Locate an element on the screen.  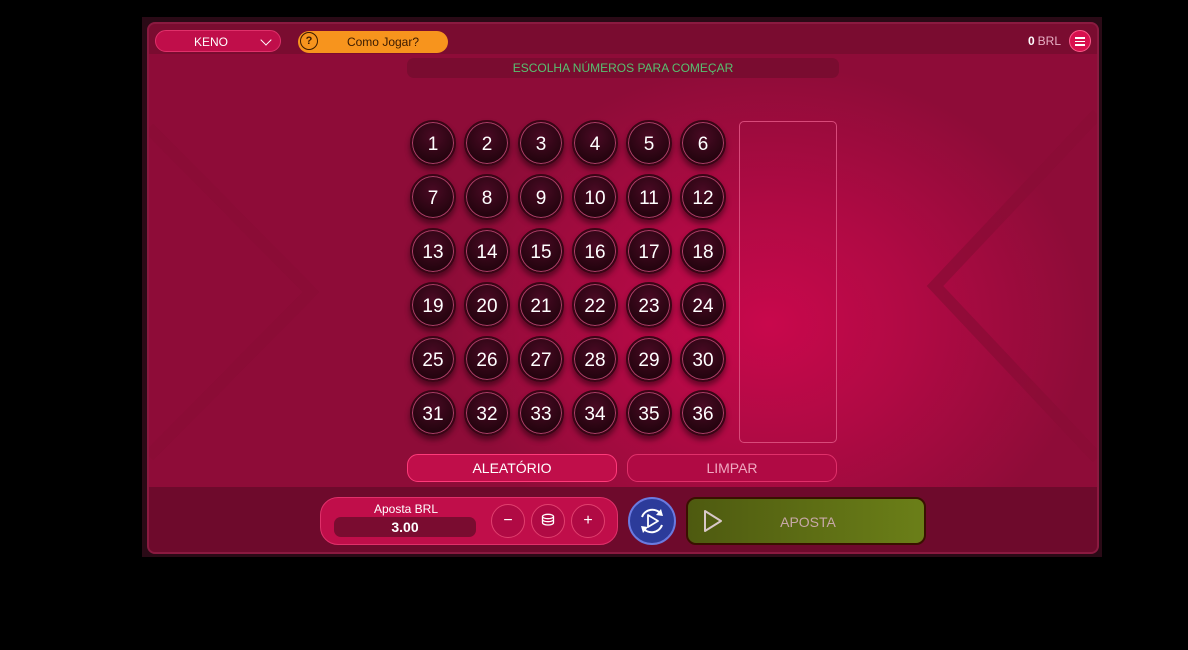
number-ball: 25 is located at coordinates (433, 359).